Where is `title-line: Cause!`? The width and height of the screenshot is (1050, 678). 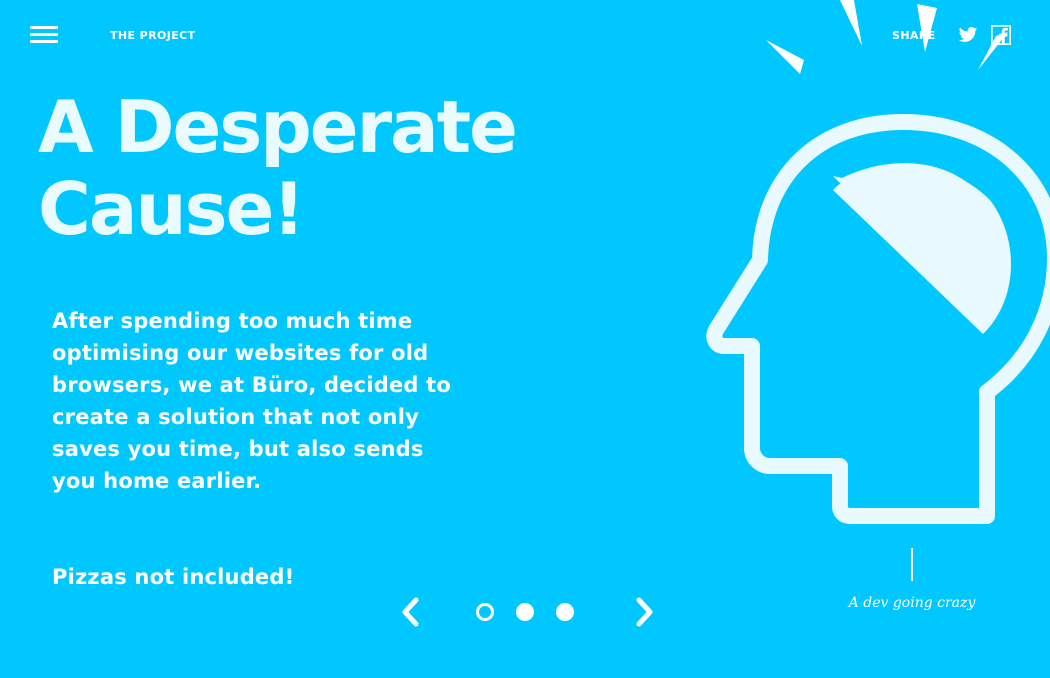
title-line: Cause! is located at coordinates (171, 209).